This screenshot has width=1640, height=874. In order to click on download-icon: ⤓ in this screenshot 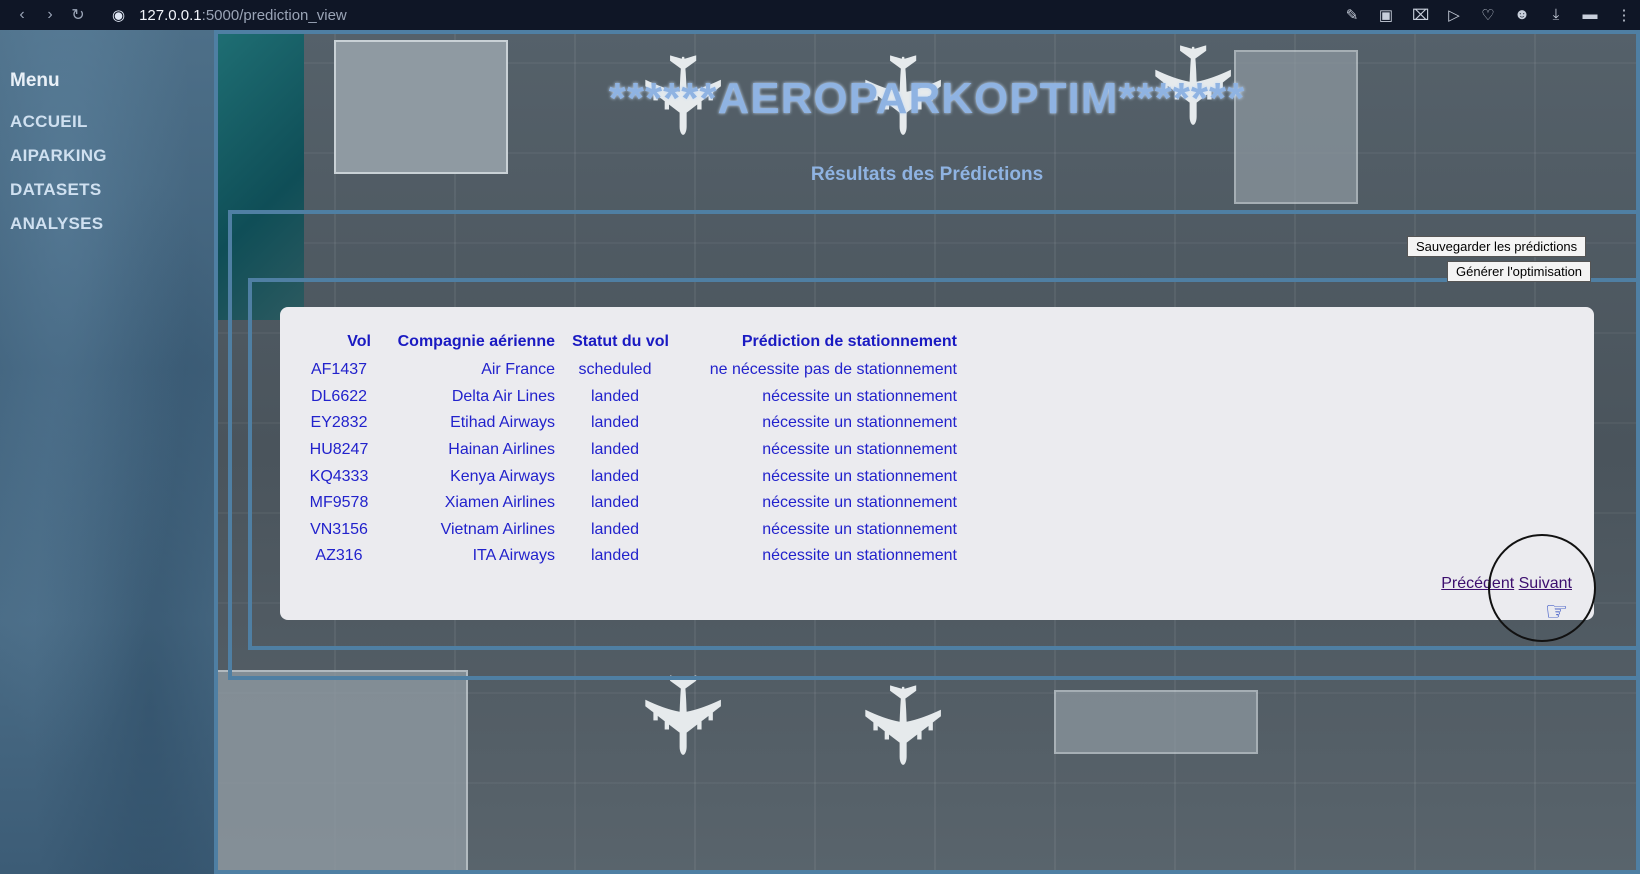, I will do `click(1556, 15)`.